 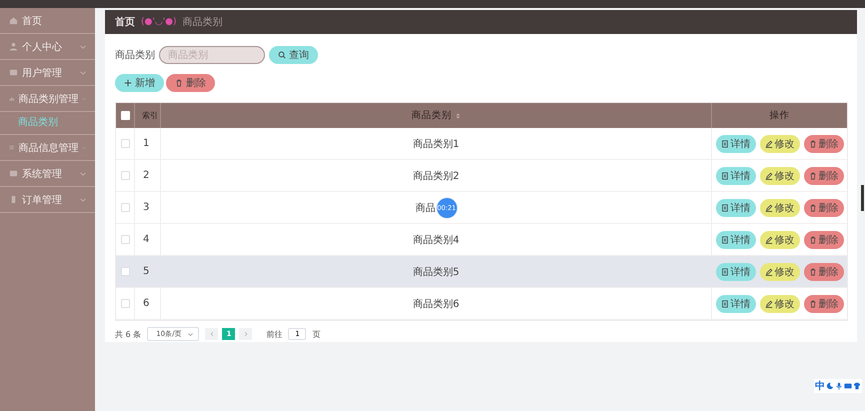 What do you see at coordinates (146, 239) in the screenshot?
I see `table-cell: 4` at bounding box center [146, 239].